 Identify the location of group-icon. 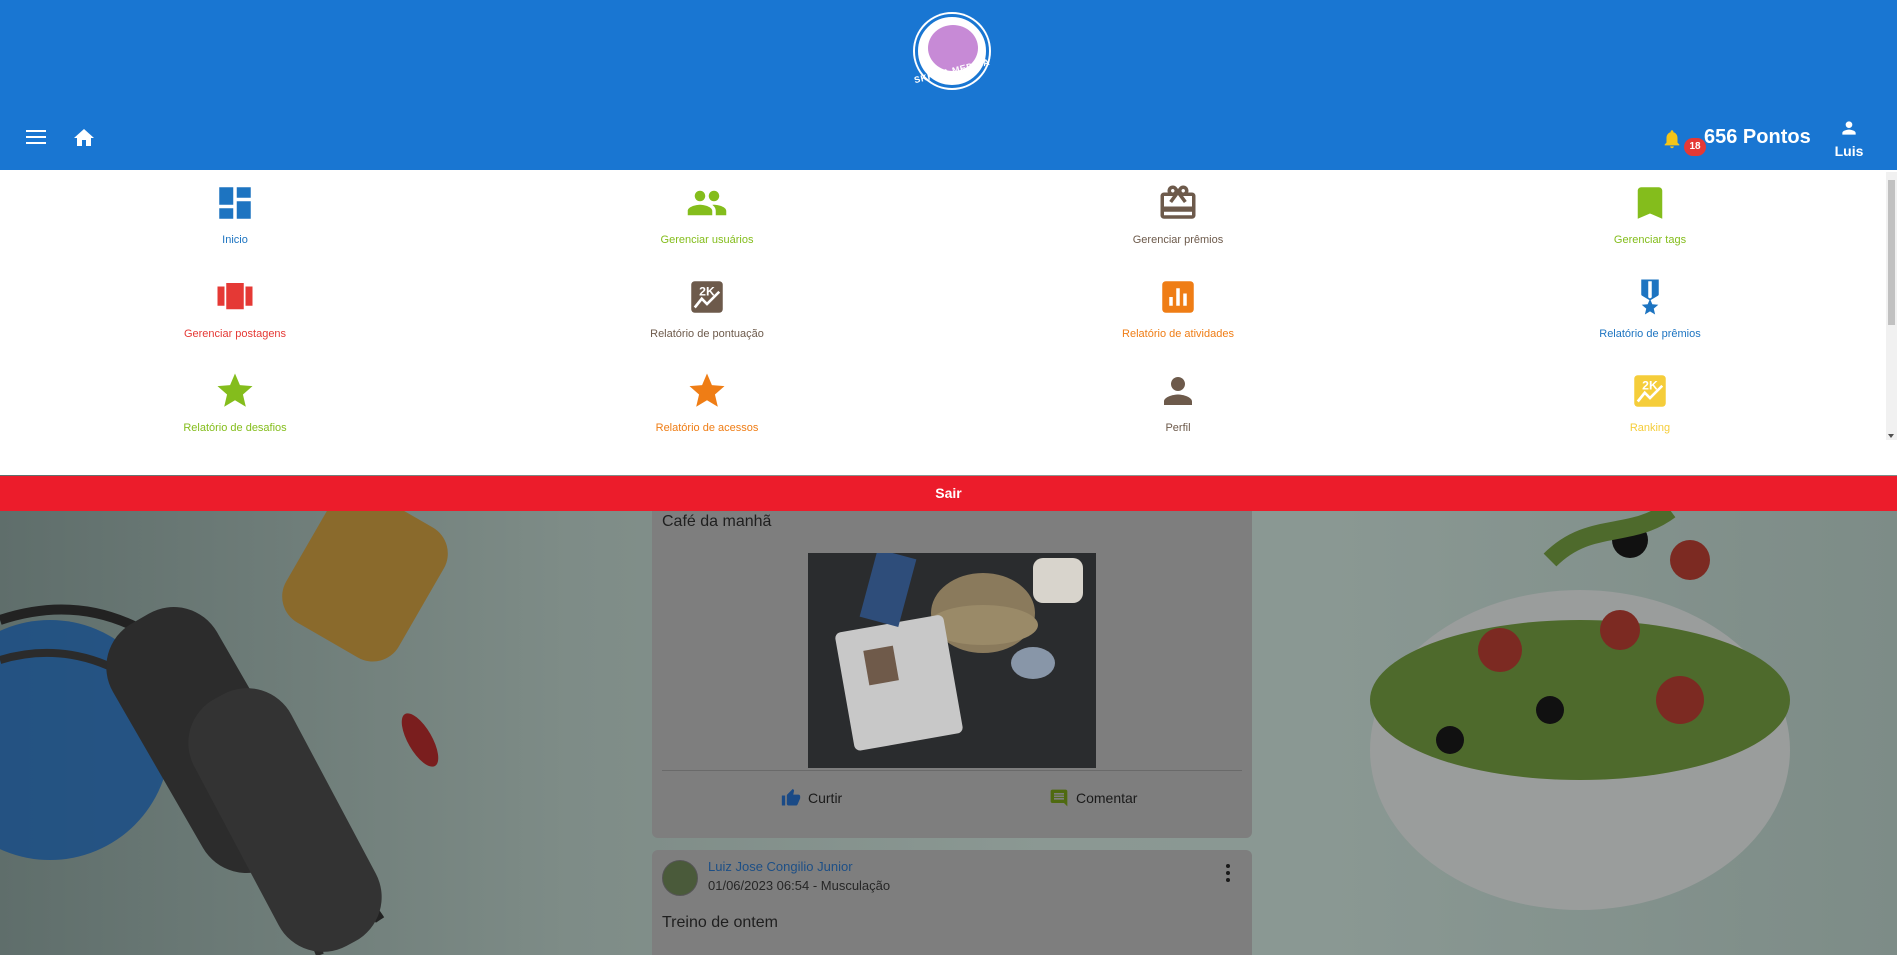
(707, 203).